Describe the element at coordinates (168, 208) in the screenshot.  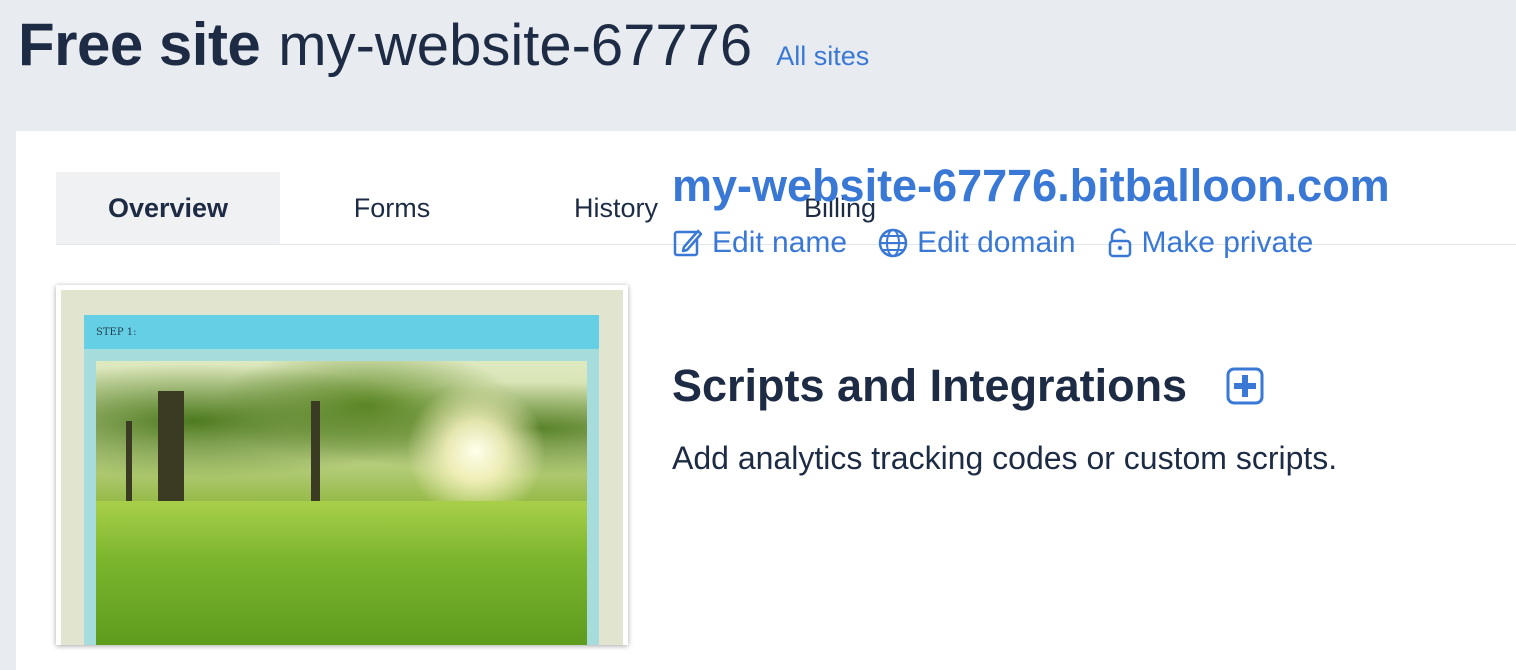
I see `tab-overview: Overview` at that location.